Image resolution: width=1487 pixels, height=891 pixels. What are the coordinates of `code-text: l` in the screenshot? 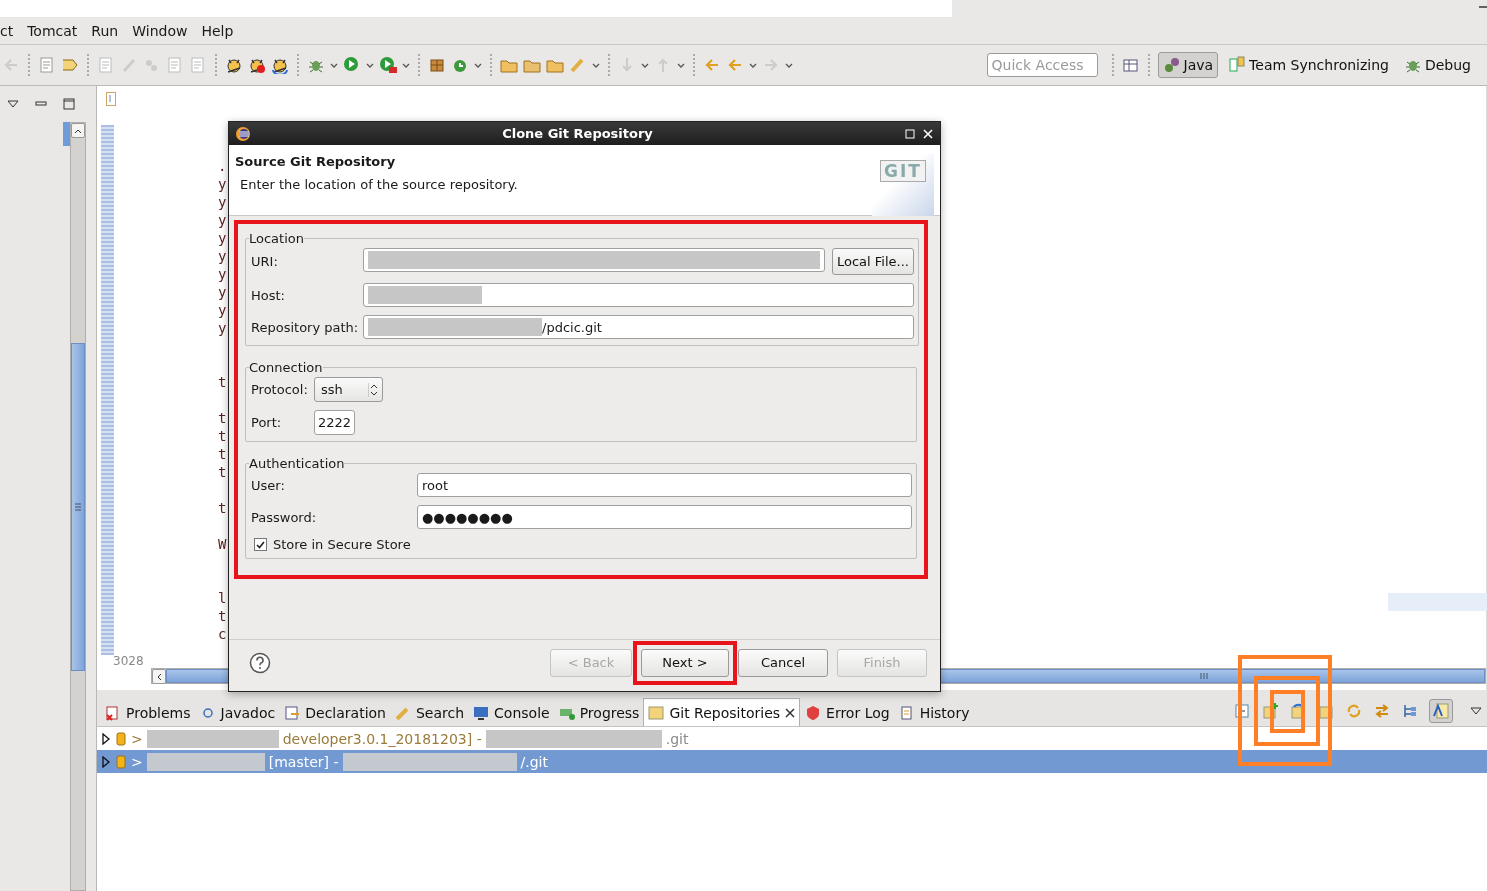 It's located at (222, 598).